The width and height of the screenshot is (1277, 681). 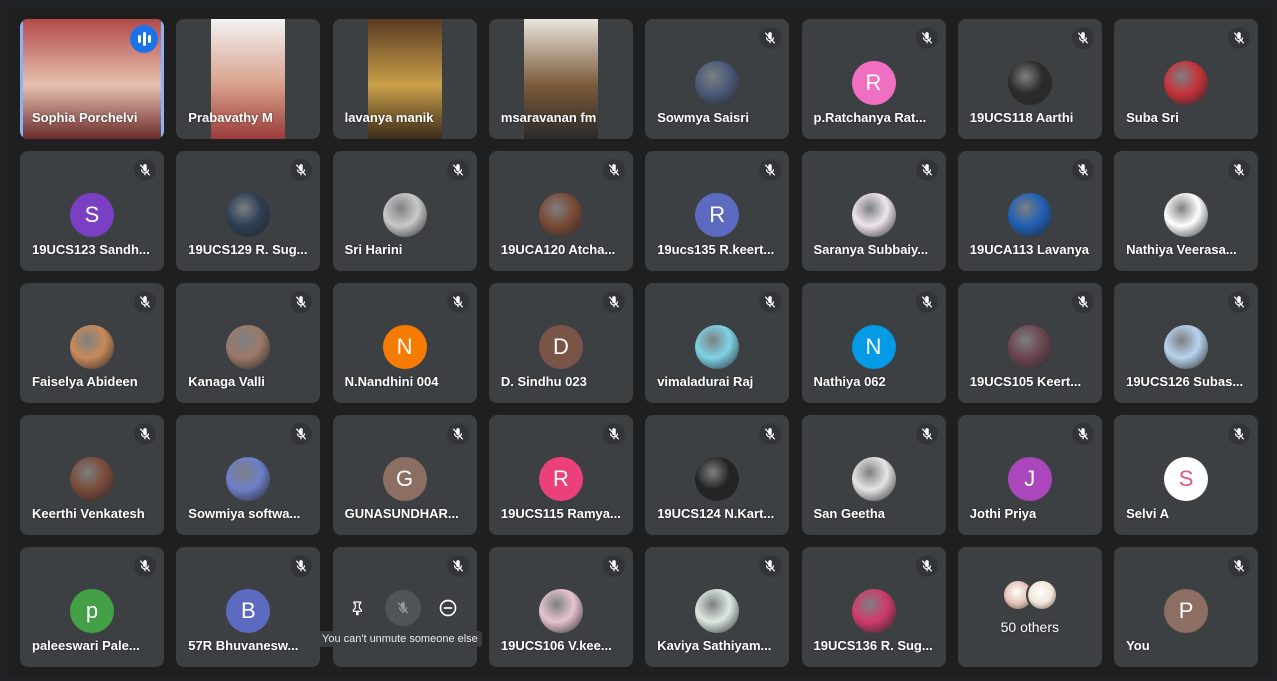 I want to click on participant-tile: 19UCS118 Aarthi, so click(x=1029, y=79).